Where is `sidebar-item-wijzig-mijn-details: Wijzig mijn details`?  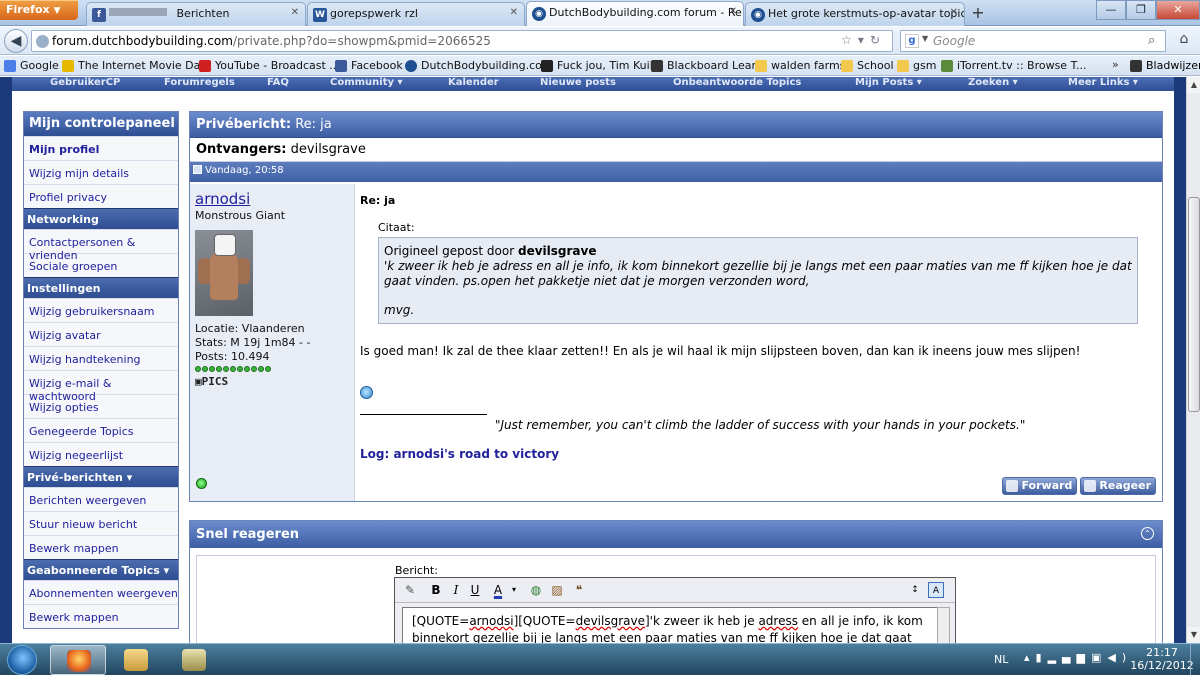
sidebar-item-wijzig-mijn-details: Wijzig mijn details is located at coordinates (101, 172).